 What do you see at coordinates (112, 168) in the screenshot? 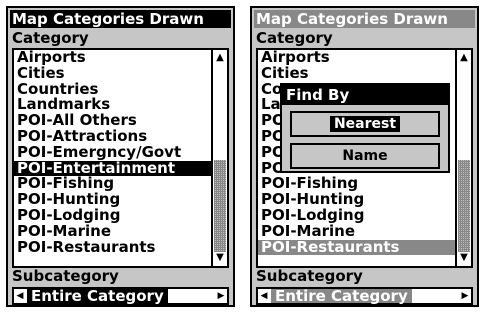
I see `list-item-selected: POI-Entertainment` at bounding box center [112, 168].